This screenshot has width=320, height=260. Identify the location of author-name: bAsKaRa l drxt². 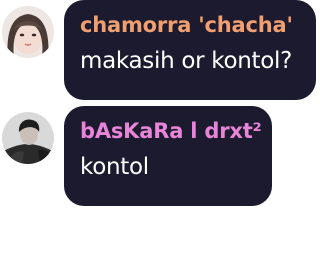
(171, 131).